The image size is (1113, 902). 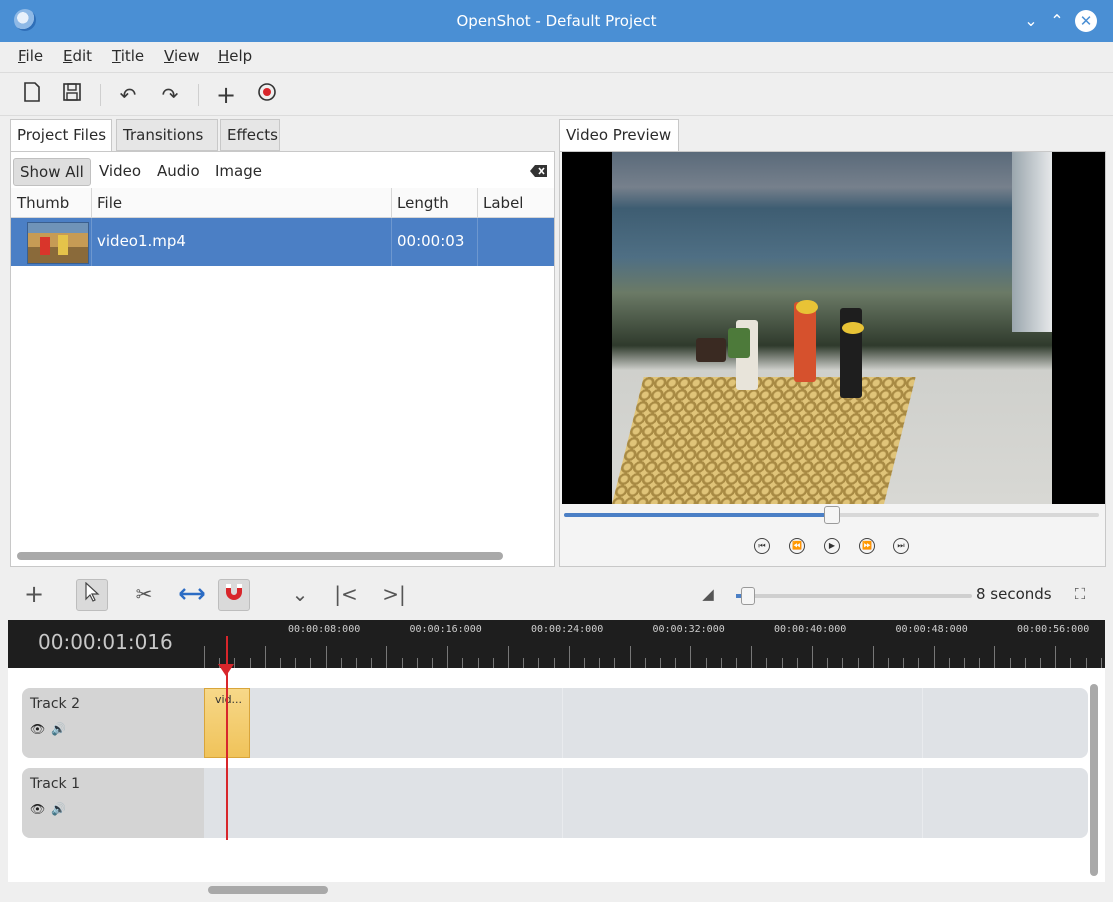 I want to click on main-toolbar: ↶ ↷ +, so click(x=556, y=94).